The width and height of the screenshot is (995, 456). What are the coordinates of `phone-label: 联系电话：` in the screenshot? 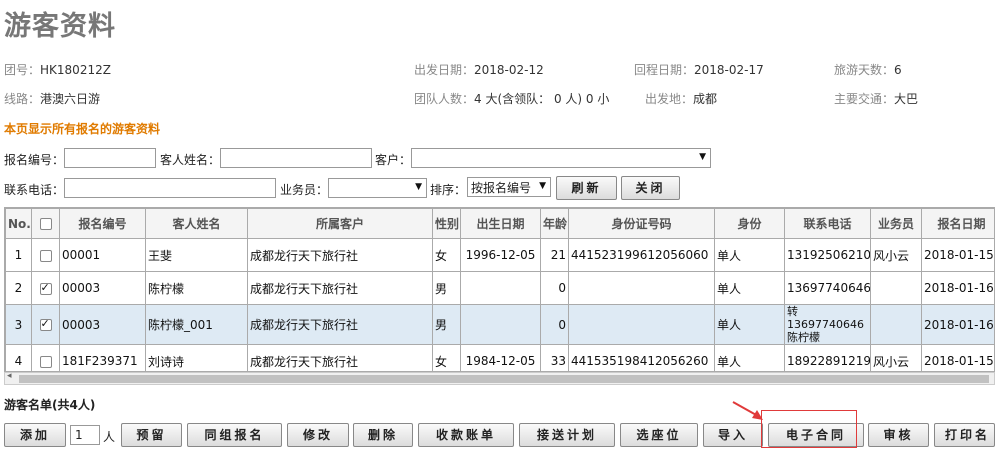 It's located at (34, 190).